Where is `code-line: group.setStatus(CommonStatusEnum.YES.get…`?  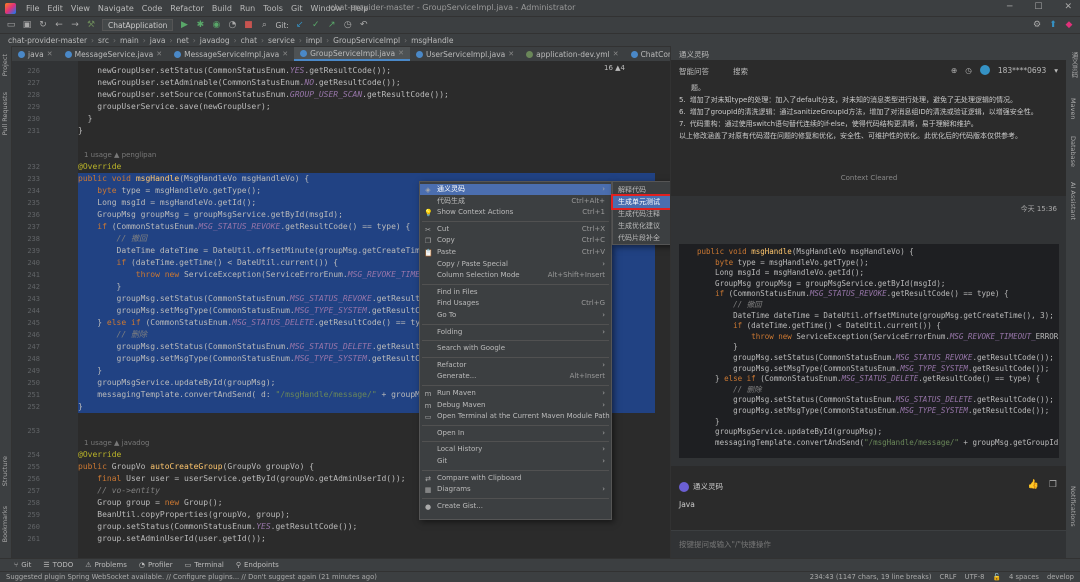 code-line: group.setStatus(CommonStatusEnum.YES.get… is located at coordinates (369, 527).